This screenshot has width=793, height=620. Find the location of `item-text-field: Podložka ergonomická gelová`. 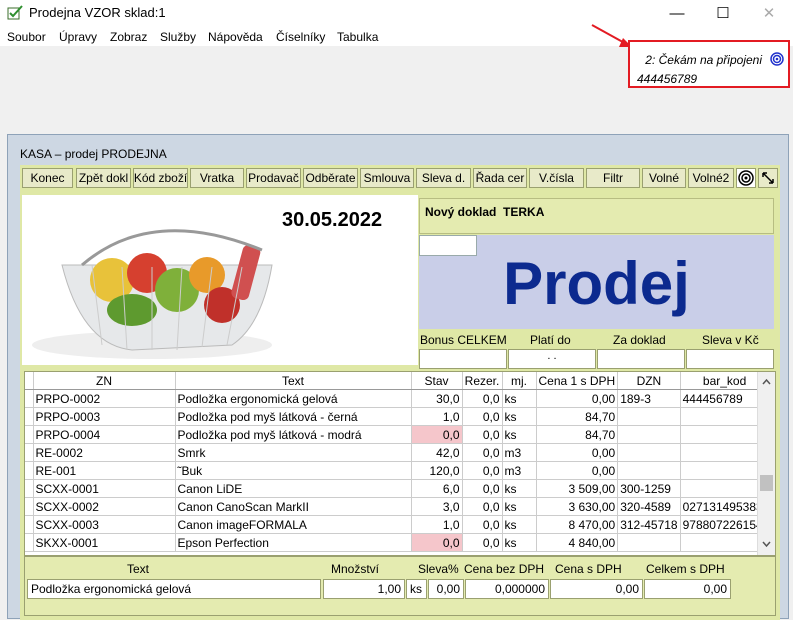

item-text-field: Podložka ergonomická gelová is located at coordinates (174, 589).